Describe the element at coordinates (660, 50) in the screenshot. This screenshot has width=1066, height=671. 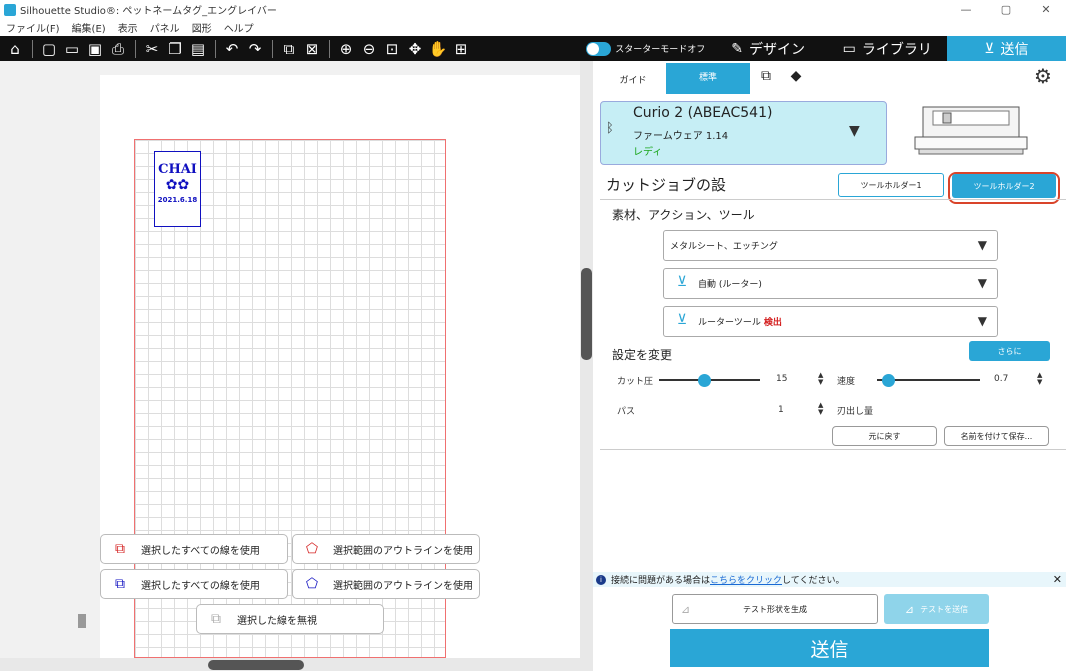
I see `starter-mode-label: スターターモードオフ` at that location.